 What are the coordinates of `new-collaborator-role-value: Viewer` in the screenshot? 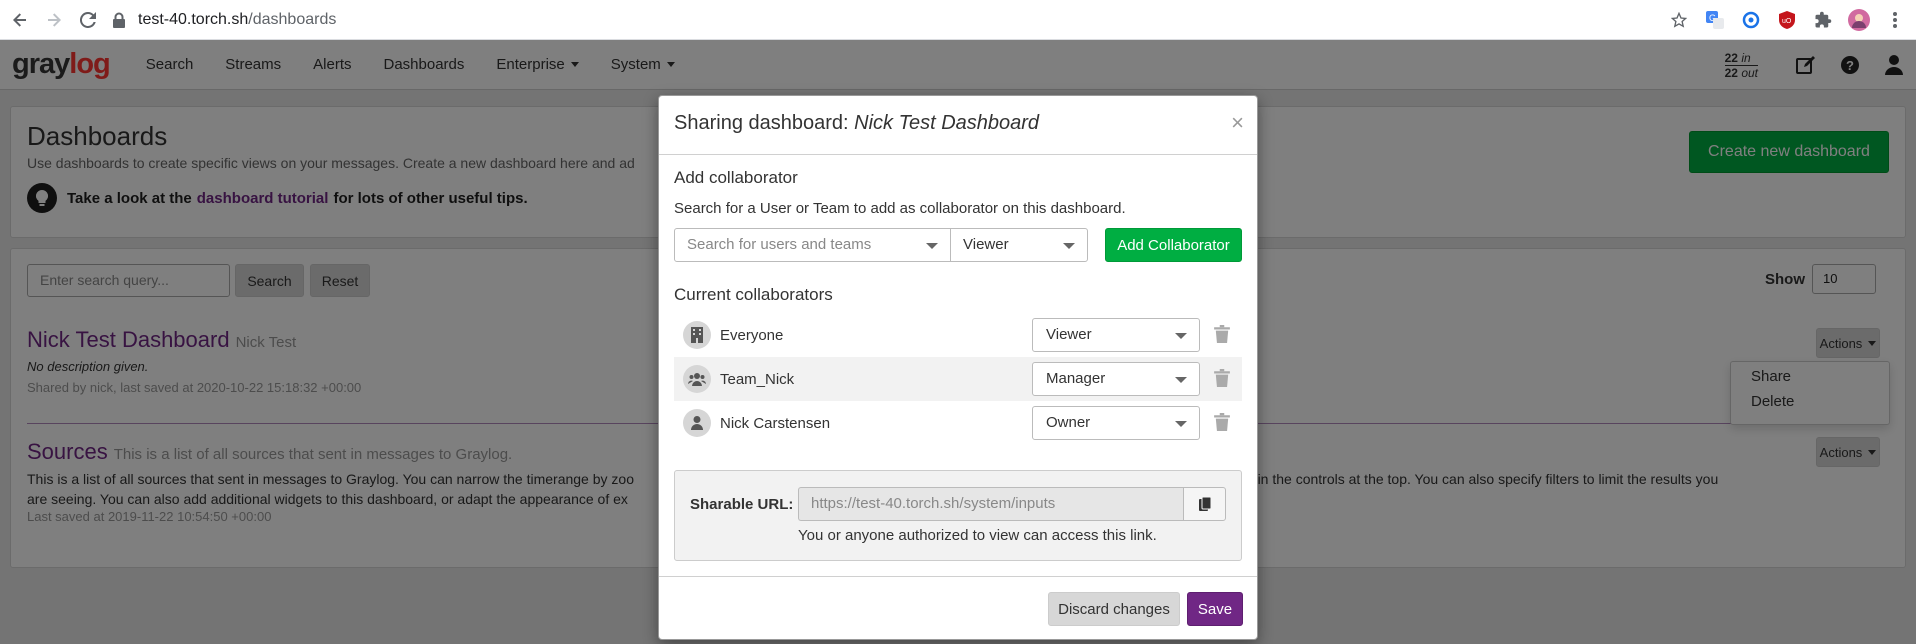 It's located at (986, 244).